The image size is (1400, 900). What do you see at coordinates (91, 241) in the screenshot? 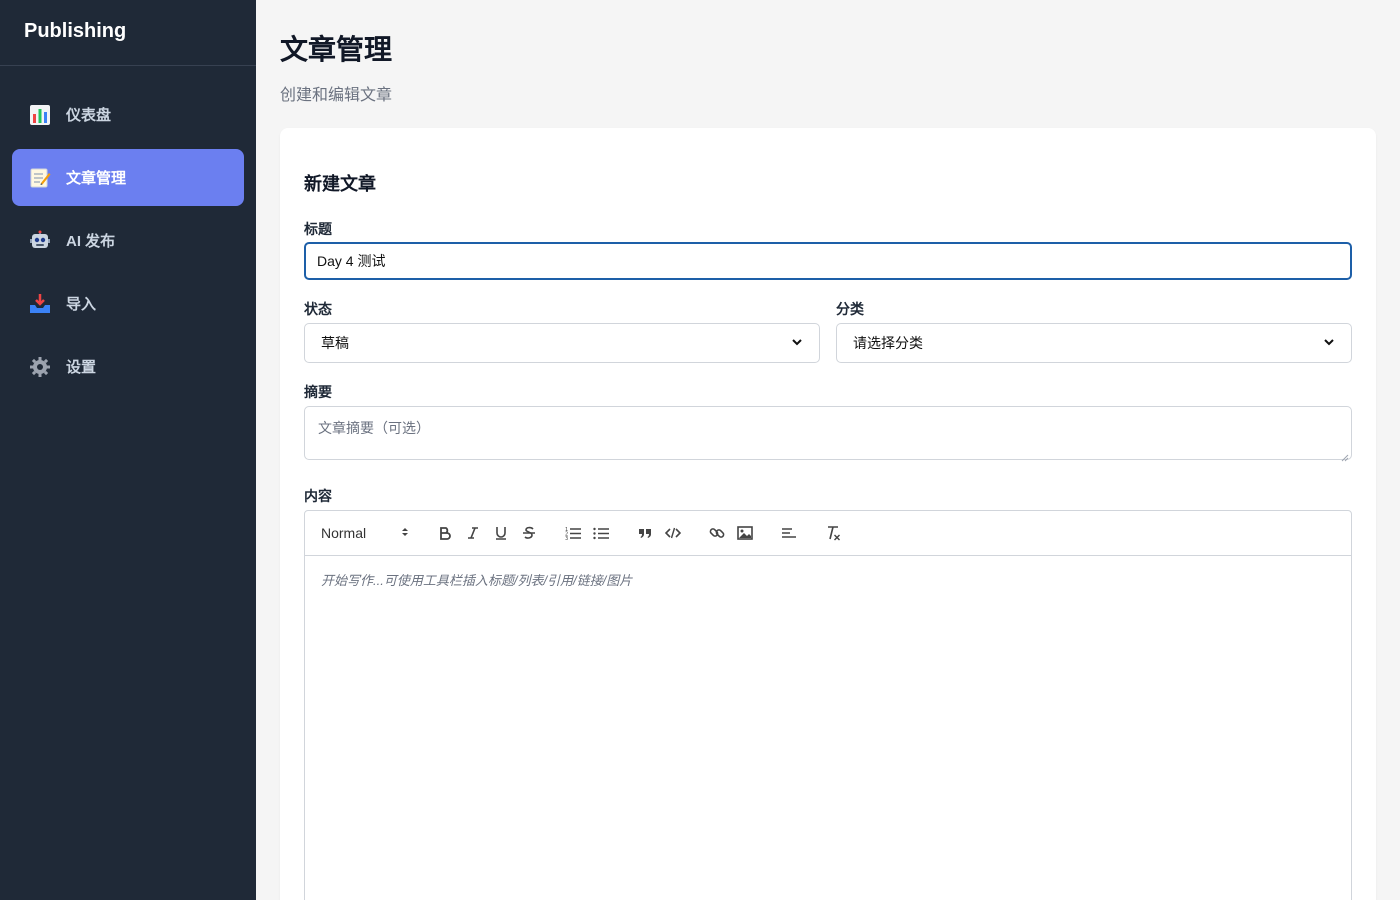
I see `sidebar-item-label: AI 发布` at bounding box center [91, 241].